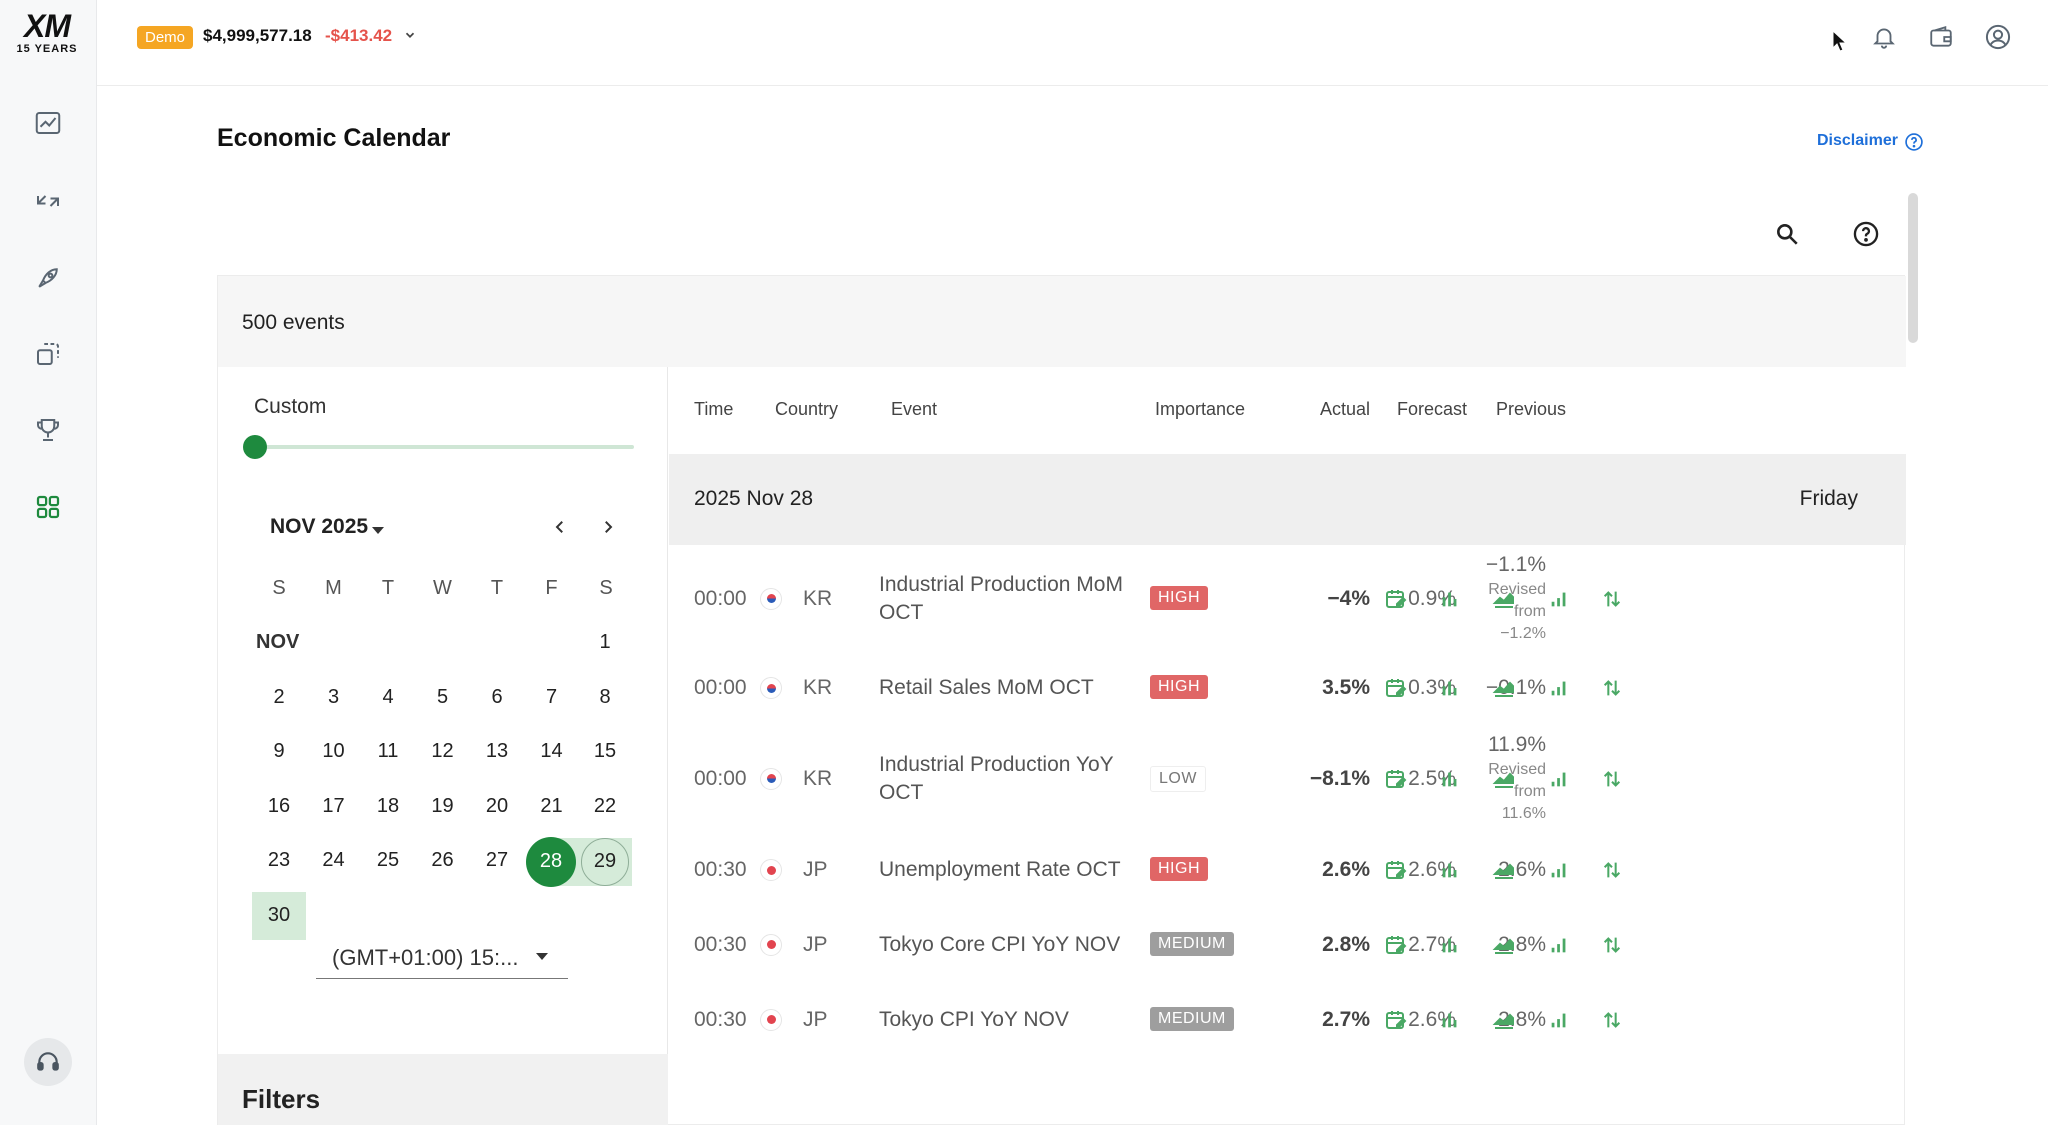 The width and height of the screenshot is (2048, 1125). Describe the element at coordinates (1200, 409) in the screenshot. I see `column-header-importance: Importance` at that location.